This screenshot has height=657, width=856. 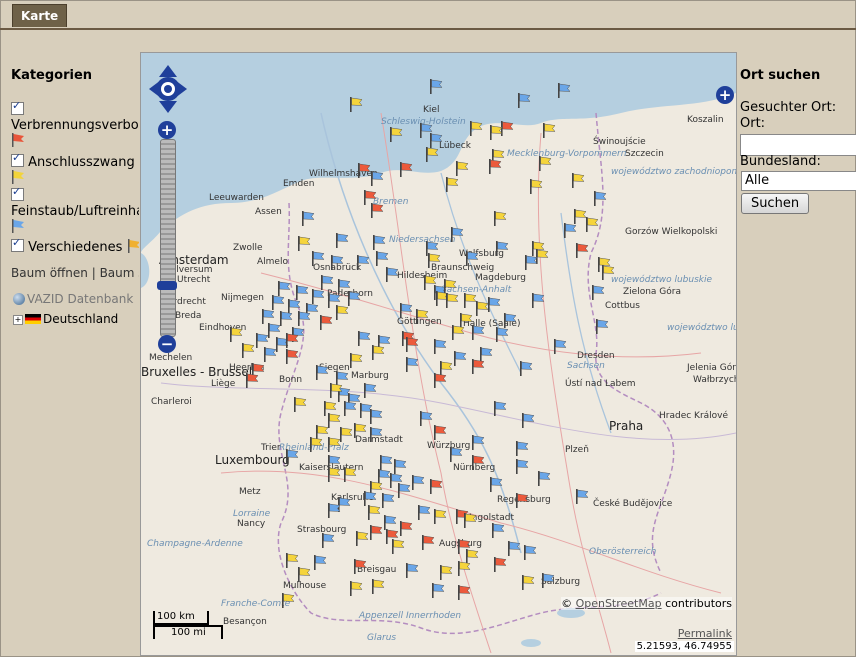 I want to click on state-select: Alle, so click(x=798, y=181).